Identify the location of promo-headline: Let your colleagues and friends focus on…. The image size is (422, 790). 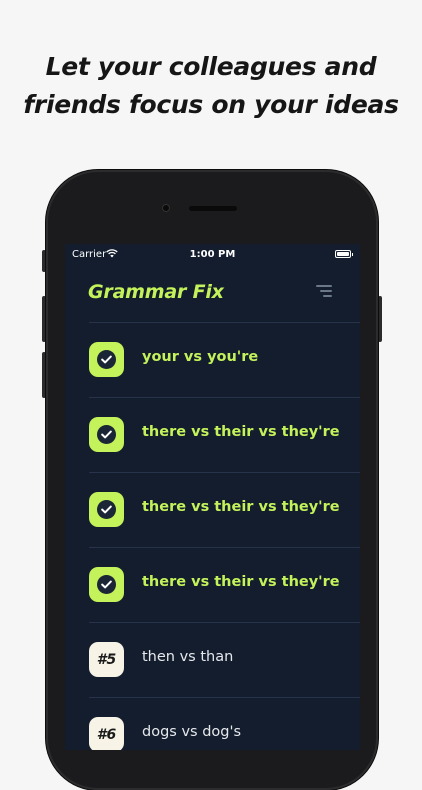
(211, 86).